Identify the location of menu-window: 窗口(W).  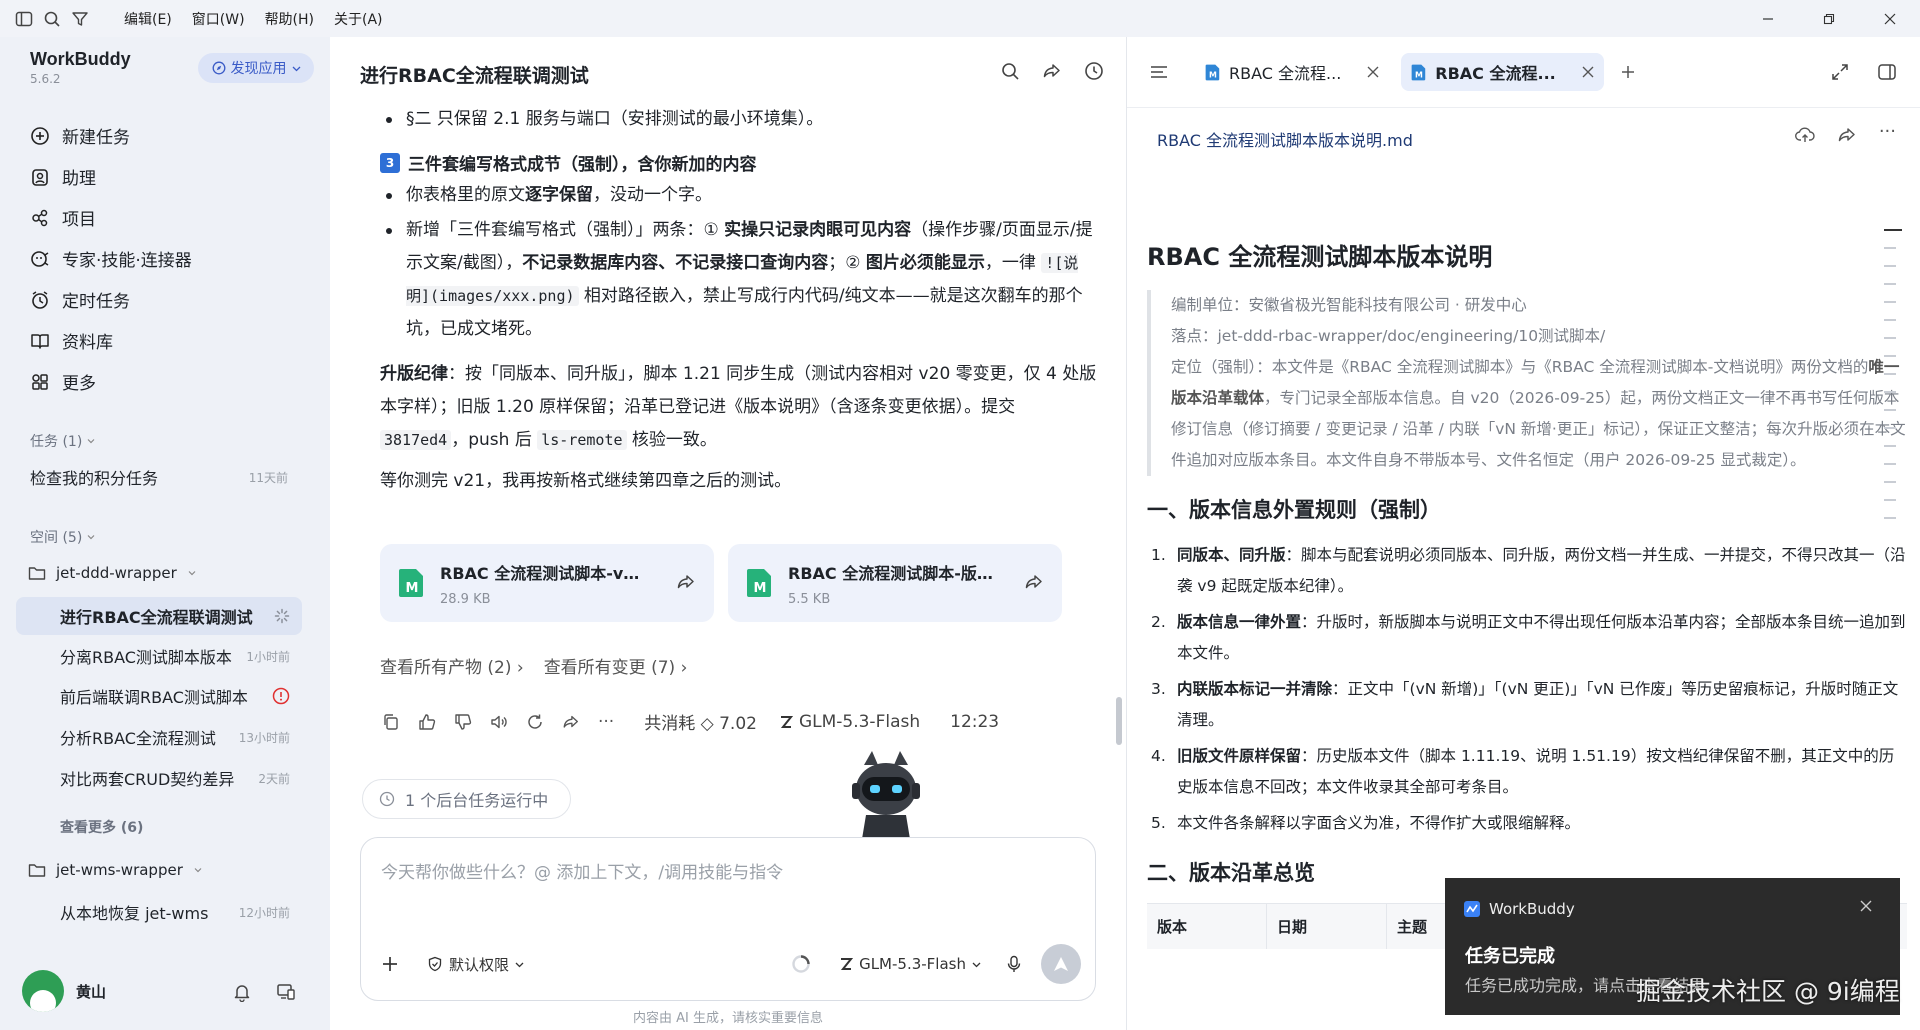
(218, 19).